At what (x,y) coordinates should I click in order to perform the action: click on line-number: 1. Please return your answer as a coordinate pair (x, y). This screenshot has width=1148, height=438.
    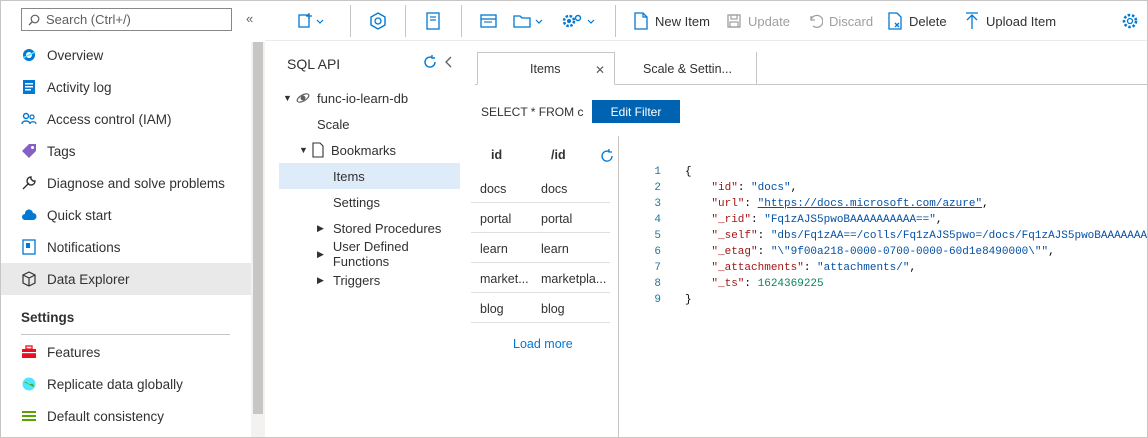
    Looking at the image, I should click on (657, 172).